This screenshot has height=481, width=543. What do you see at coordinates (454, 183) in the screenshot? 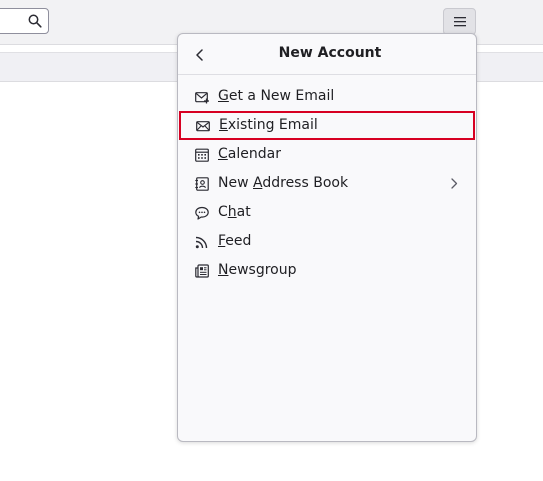
I see `chevron-right-icon` at bounding box center [454, 183].